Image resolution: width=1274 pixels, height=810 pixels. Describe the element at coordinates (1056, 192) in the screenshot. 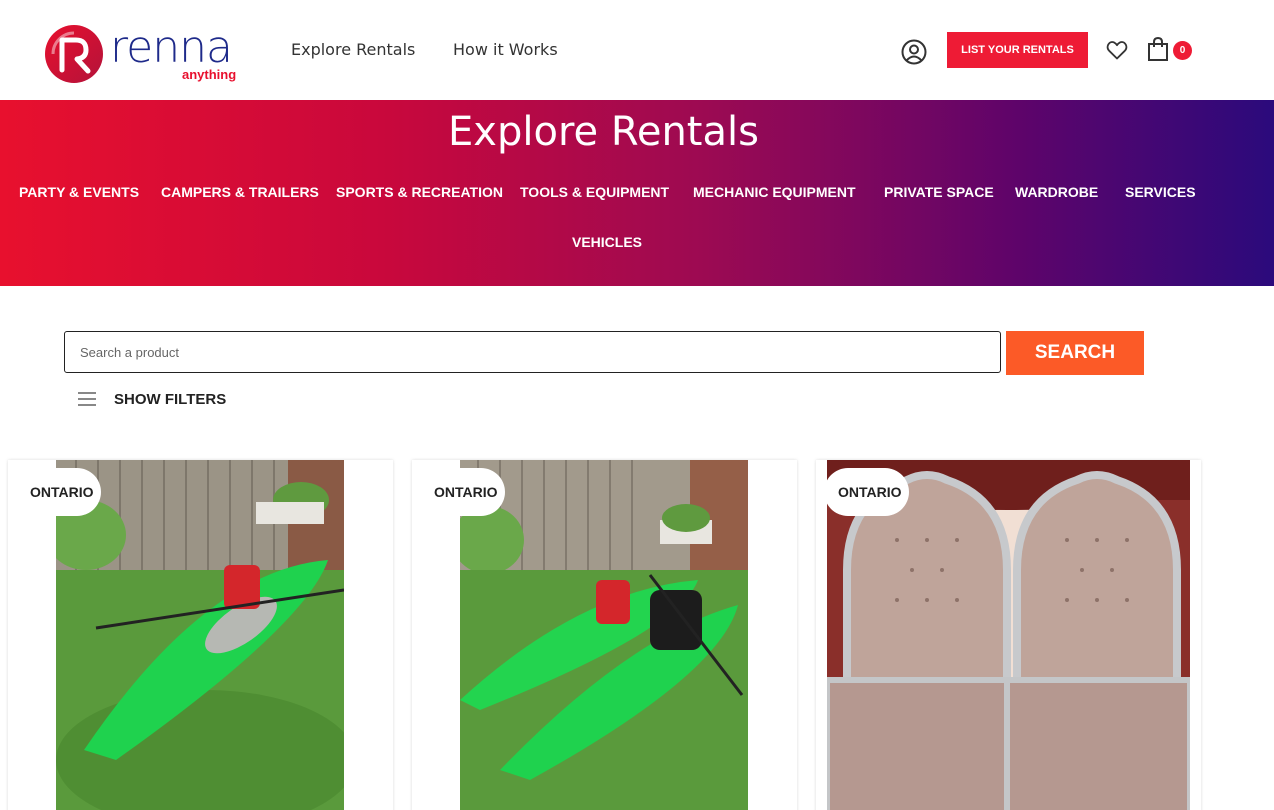

I see `category-wardrobe: WARDROBE` at that location.